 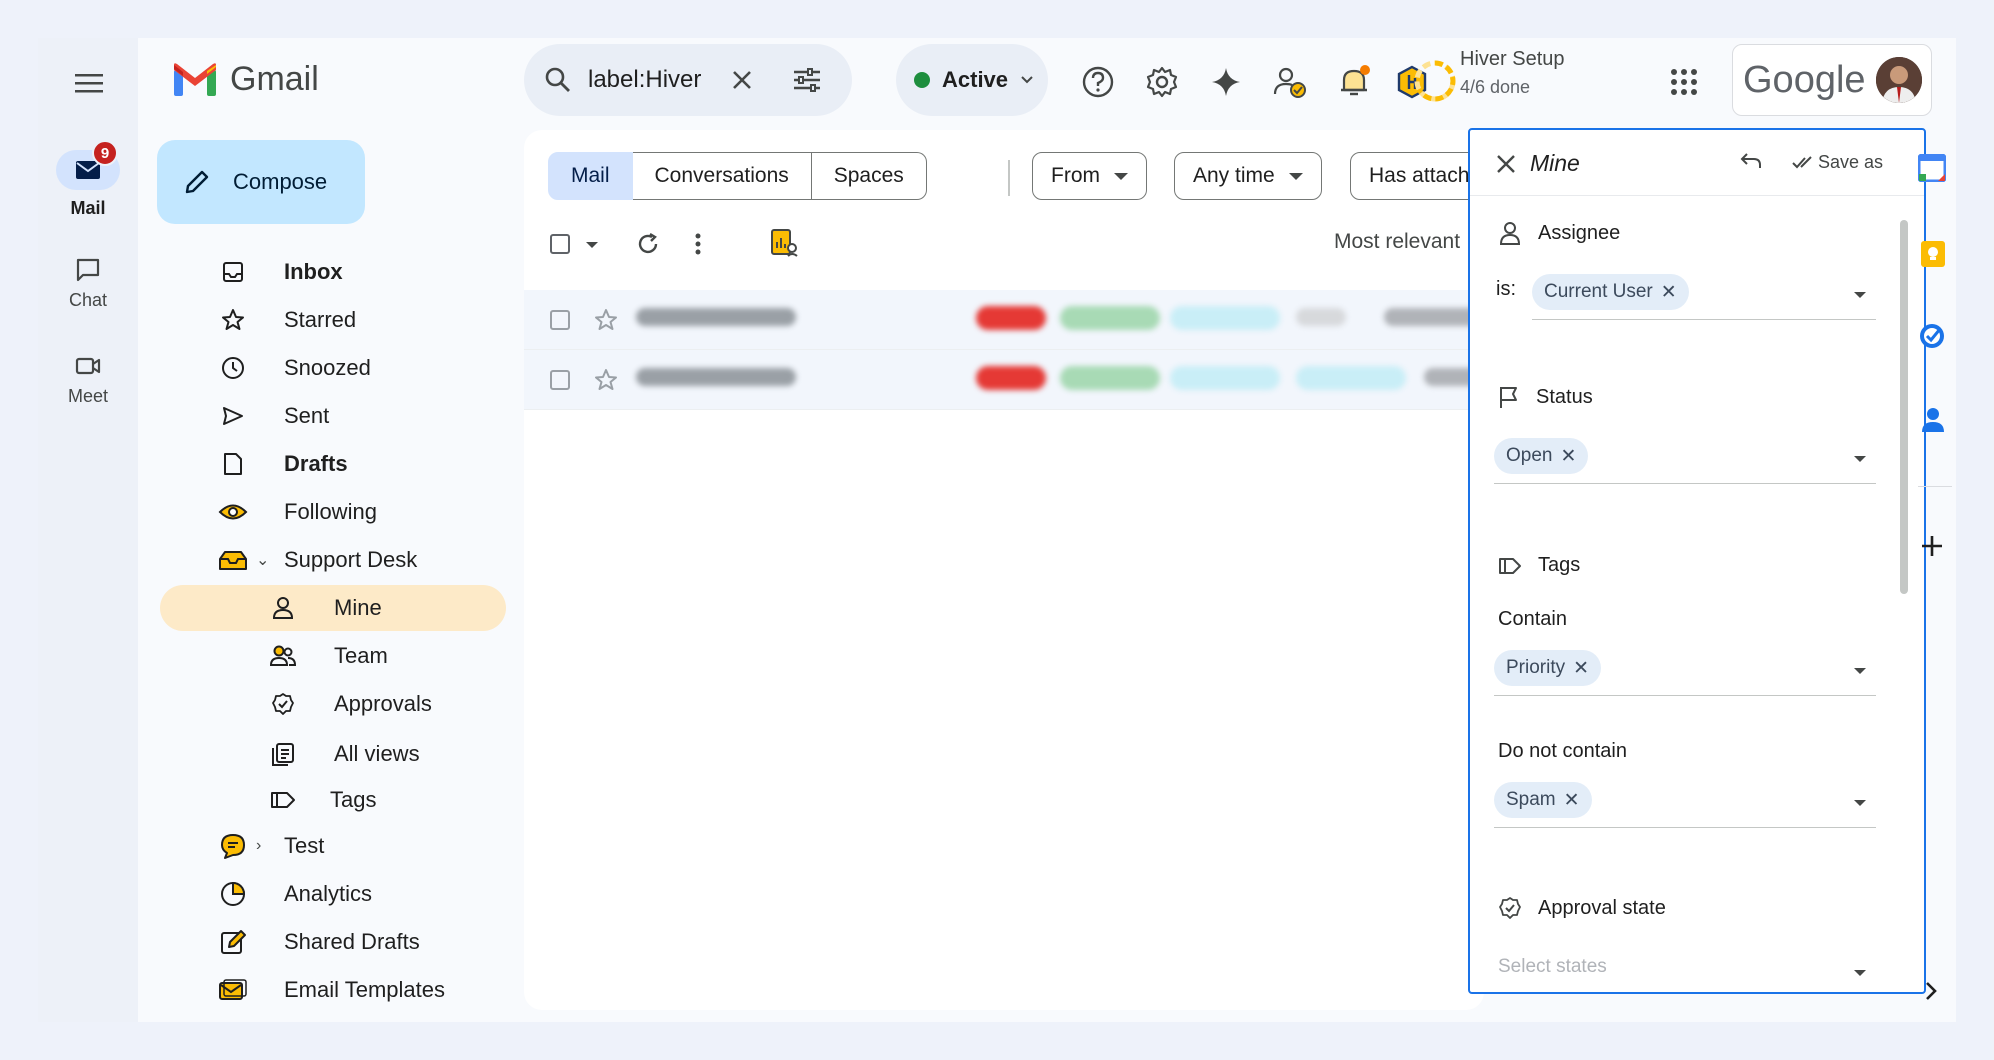 I want to click on contacts-icon, so click(x=1933, y=420).